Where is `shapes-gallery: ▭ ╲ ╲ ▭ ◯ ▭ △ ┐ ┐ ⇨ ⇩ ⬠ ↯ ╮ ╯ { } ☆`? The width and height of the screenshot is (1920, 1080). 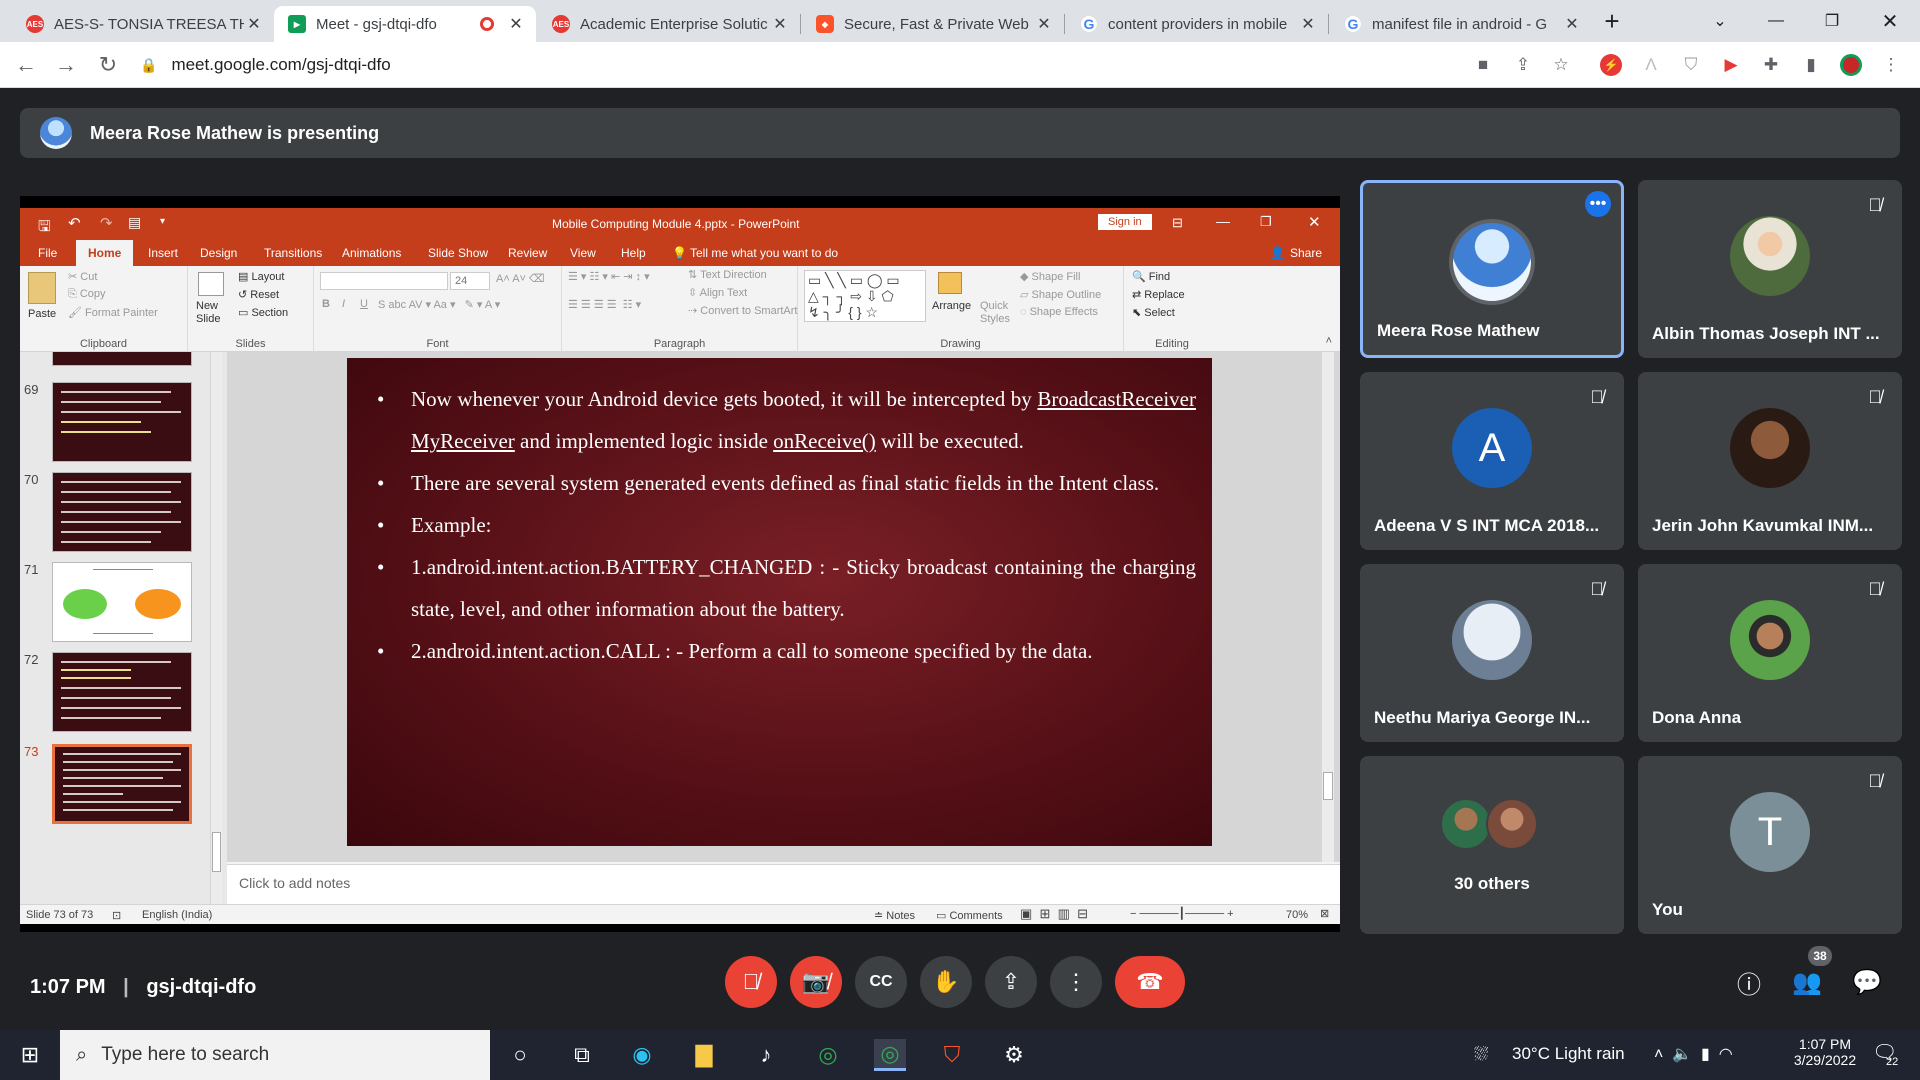 shapes-gallery: ▭ ╲ ╲ ▭ ◯ ▭ △ ┐ ┐ ⇨ ⇩ ⬠ ↯ ╮ ╯ { } ☆ is located at coordinates (865, 296).